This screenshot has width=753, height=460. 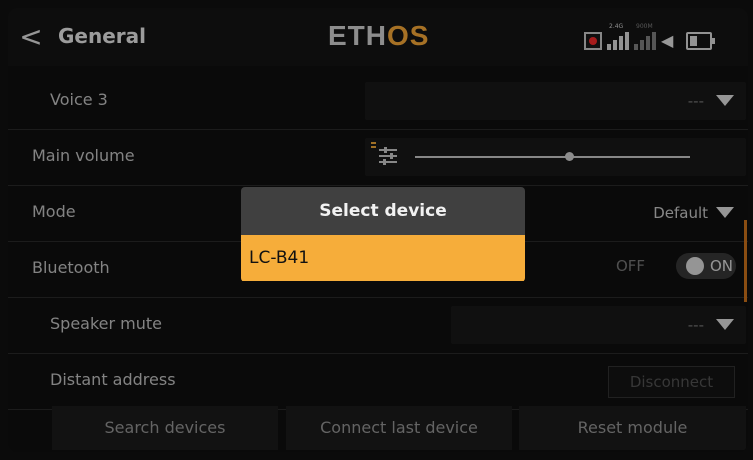 What do you see at coordinates (383, 211) in the screenshot?
I see `dialog-title: Select device` at bounding box center [383, 211].